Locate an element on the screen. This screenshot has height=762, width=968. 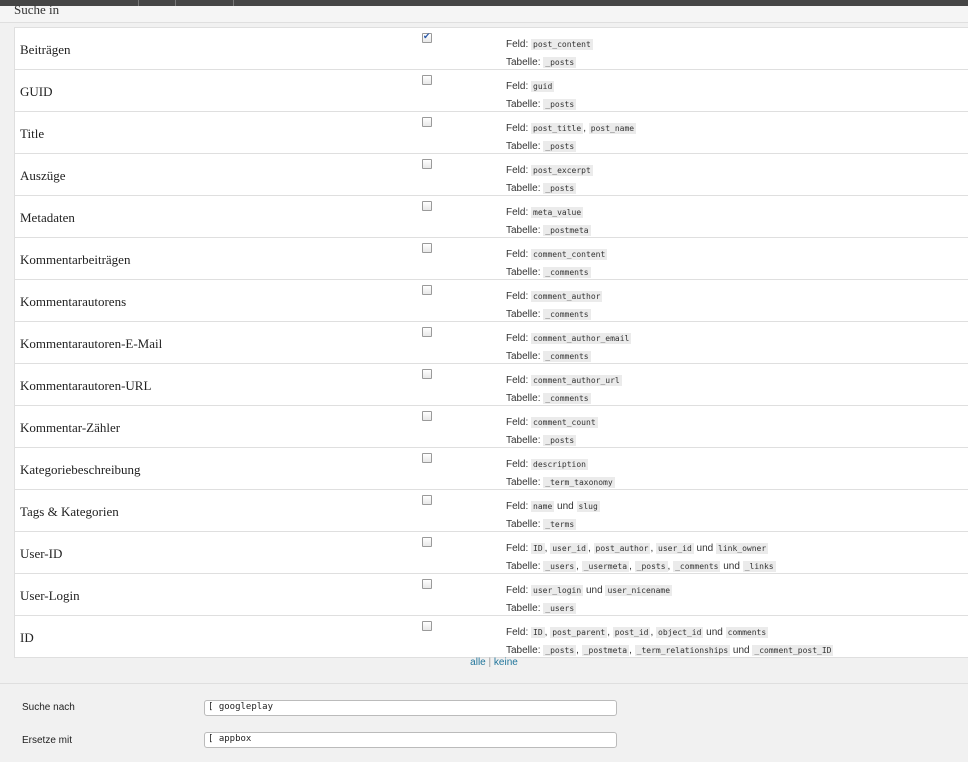
code-token: object_id is located at coordinates (680, 632).